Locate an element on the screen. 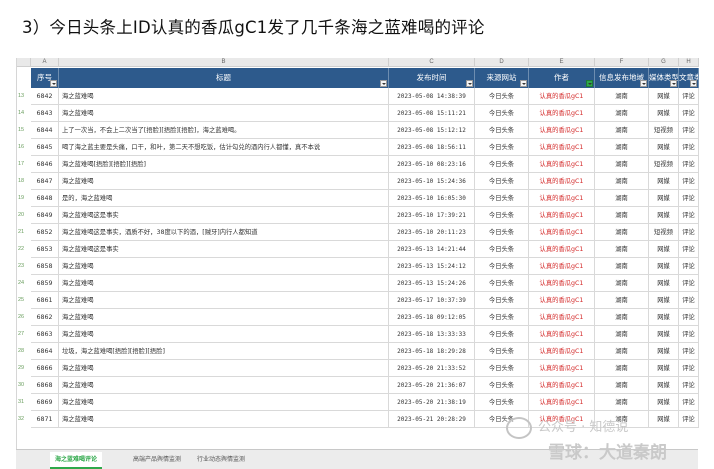  column-letter-f: F is located at coordinates (622, 62).